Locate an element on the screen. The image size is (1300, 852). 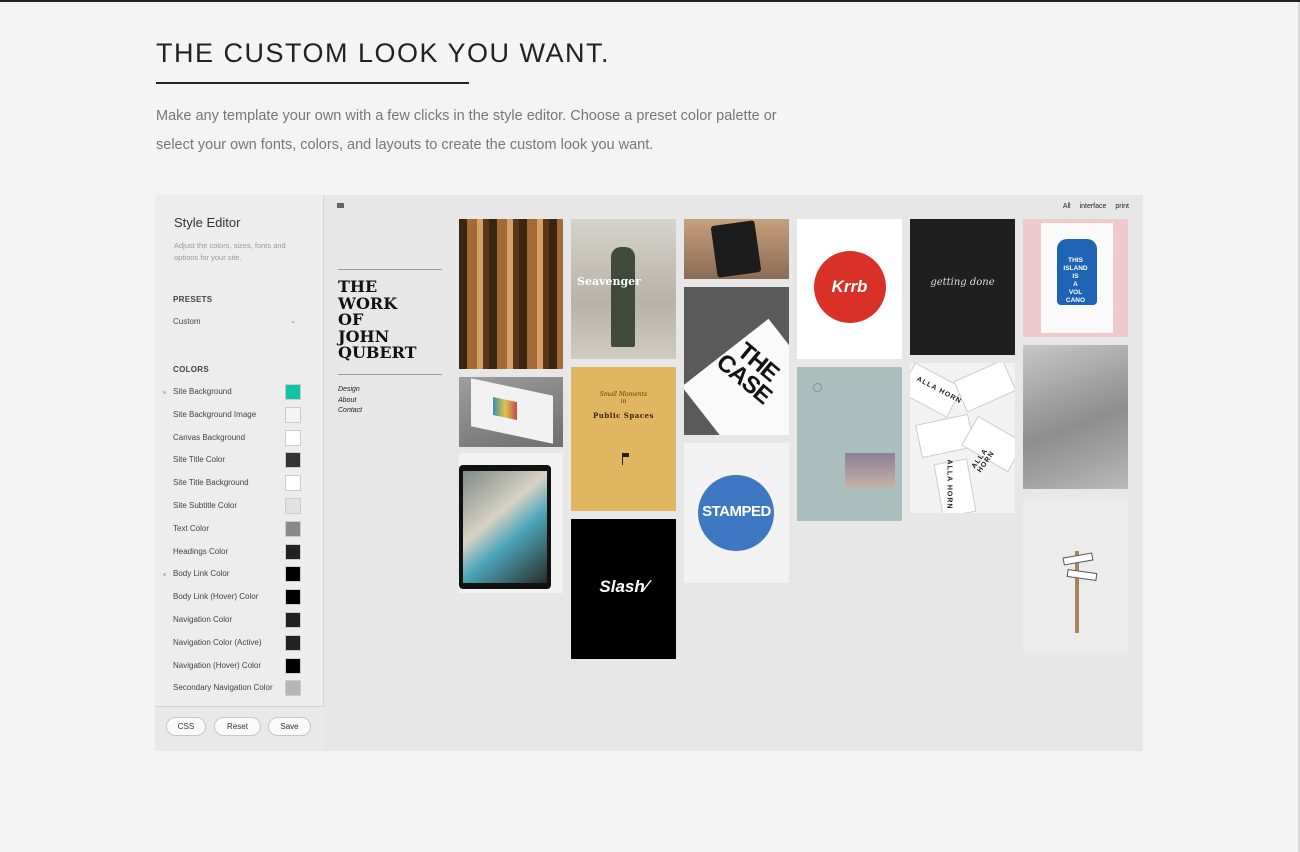
color-label: Text Color is located at coordinates (191, 528).